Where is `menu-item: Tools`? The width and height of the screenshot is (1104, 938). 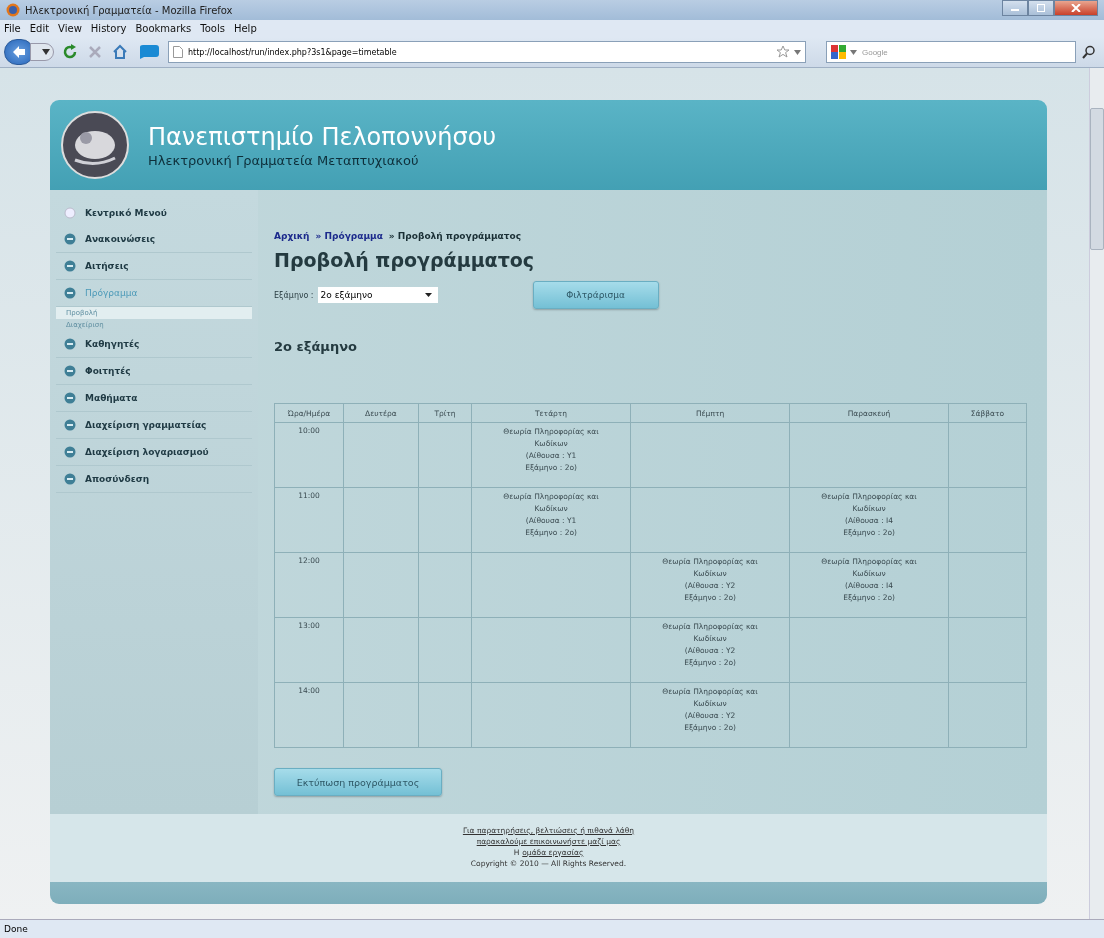 menu-item: Tools is located at coordinates (212, 28).